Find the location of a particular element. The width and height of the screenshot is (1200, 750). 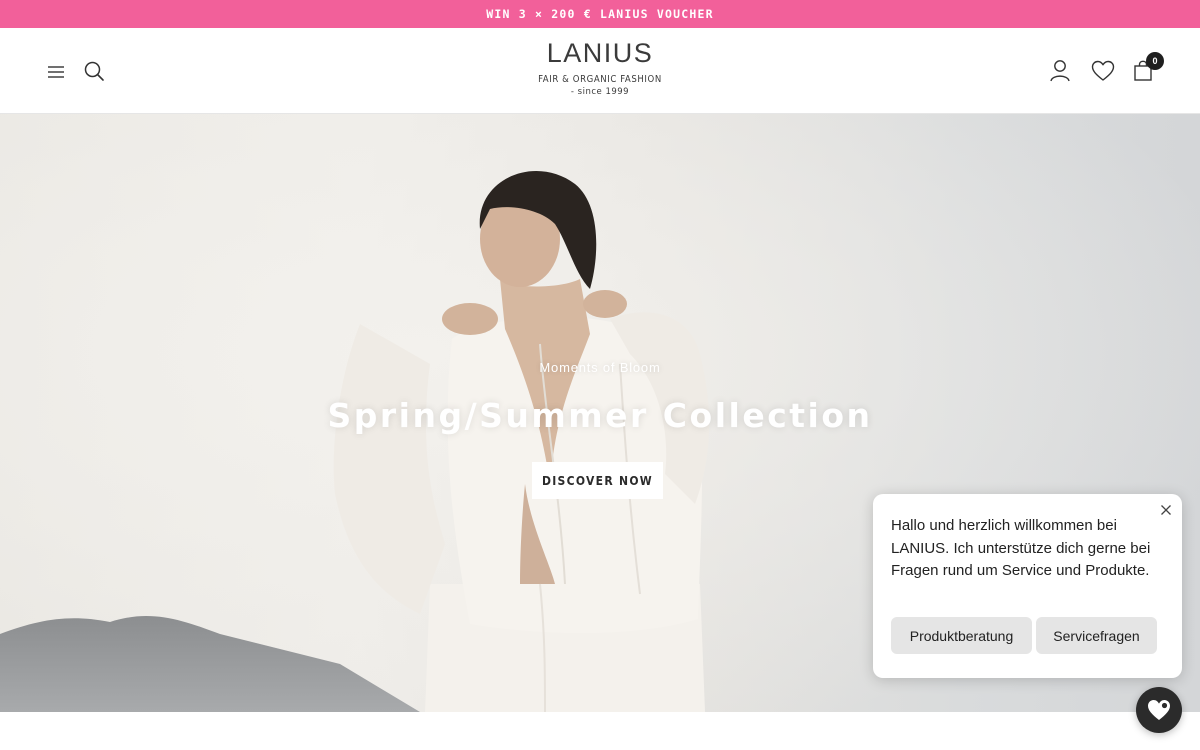

account-icon is located at coordinates (1060, 71).